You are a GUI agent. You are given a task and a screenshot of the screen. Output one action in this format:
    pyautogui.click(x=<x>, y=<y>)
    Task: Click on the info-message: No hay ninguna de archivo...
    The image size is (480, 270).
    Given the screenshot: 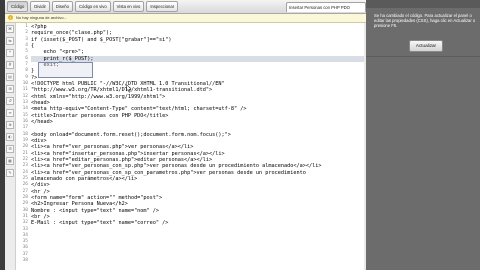 What is the action you would take?
    pyautogui.click(x=41, y=17)
    